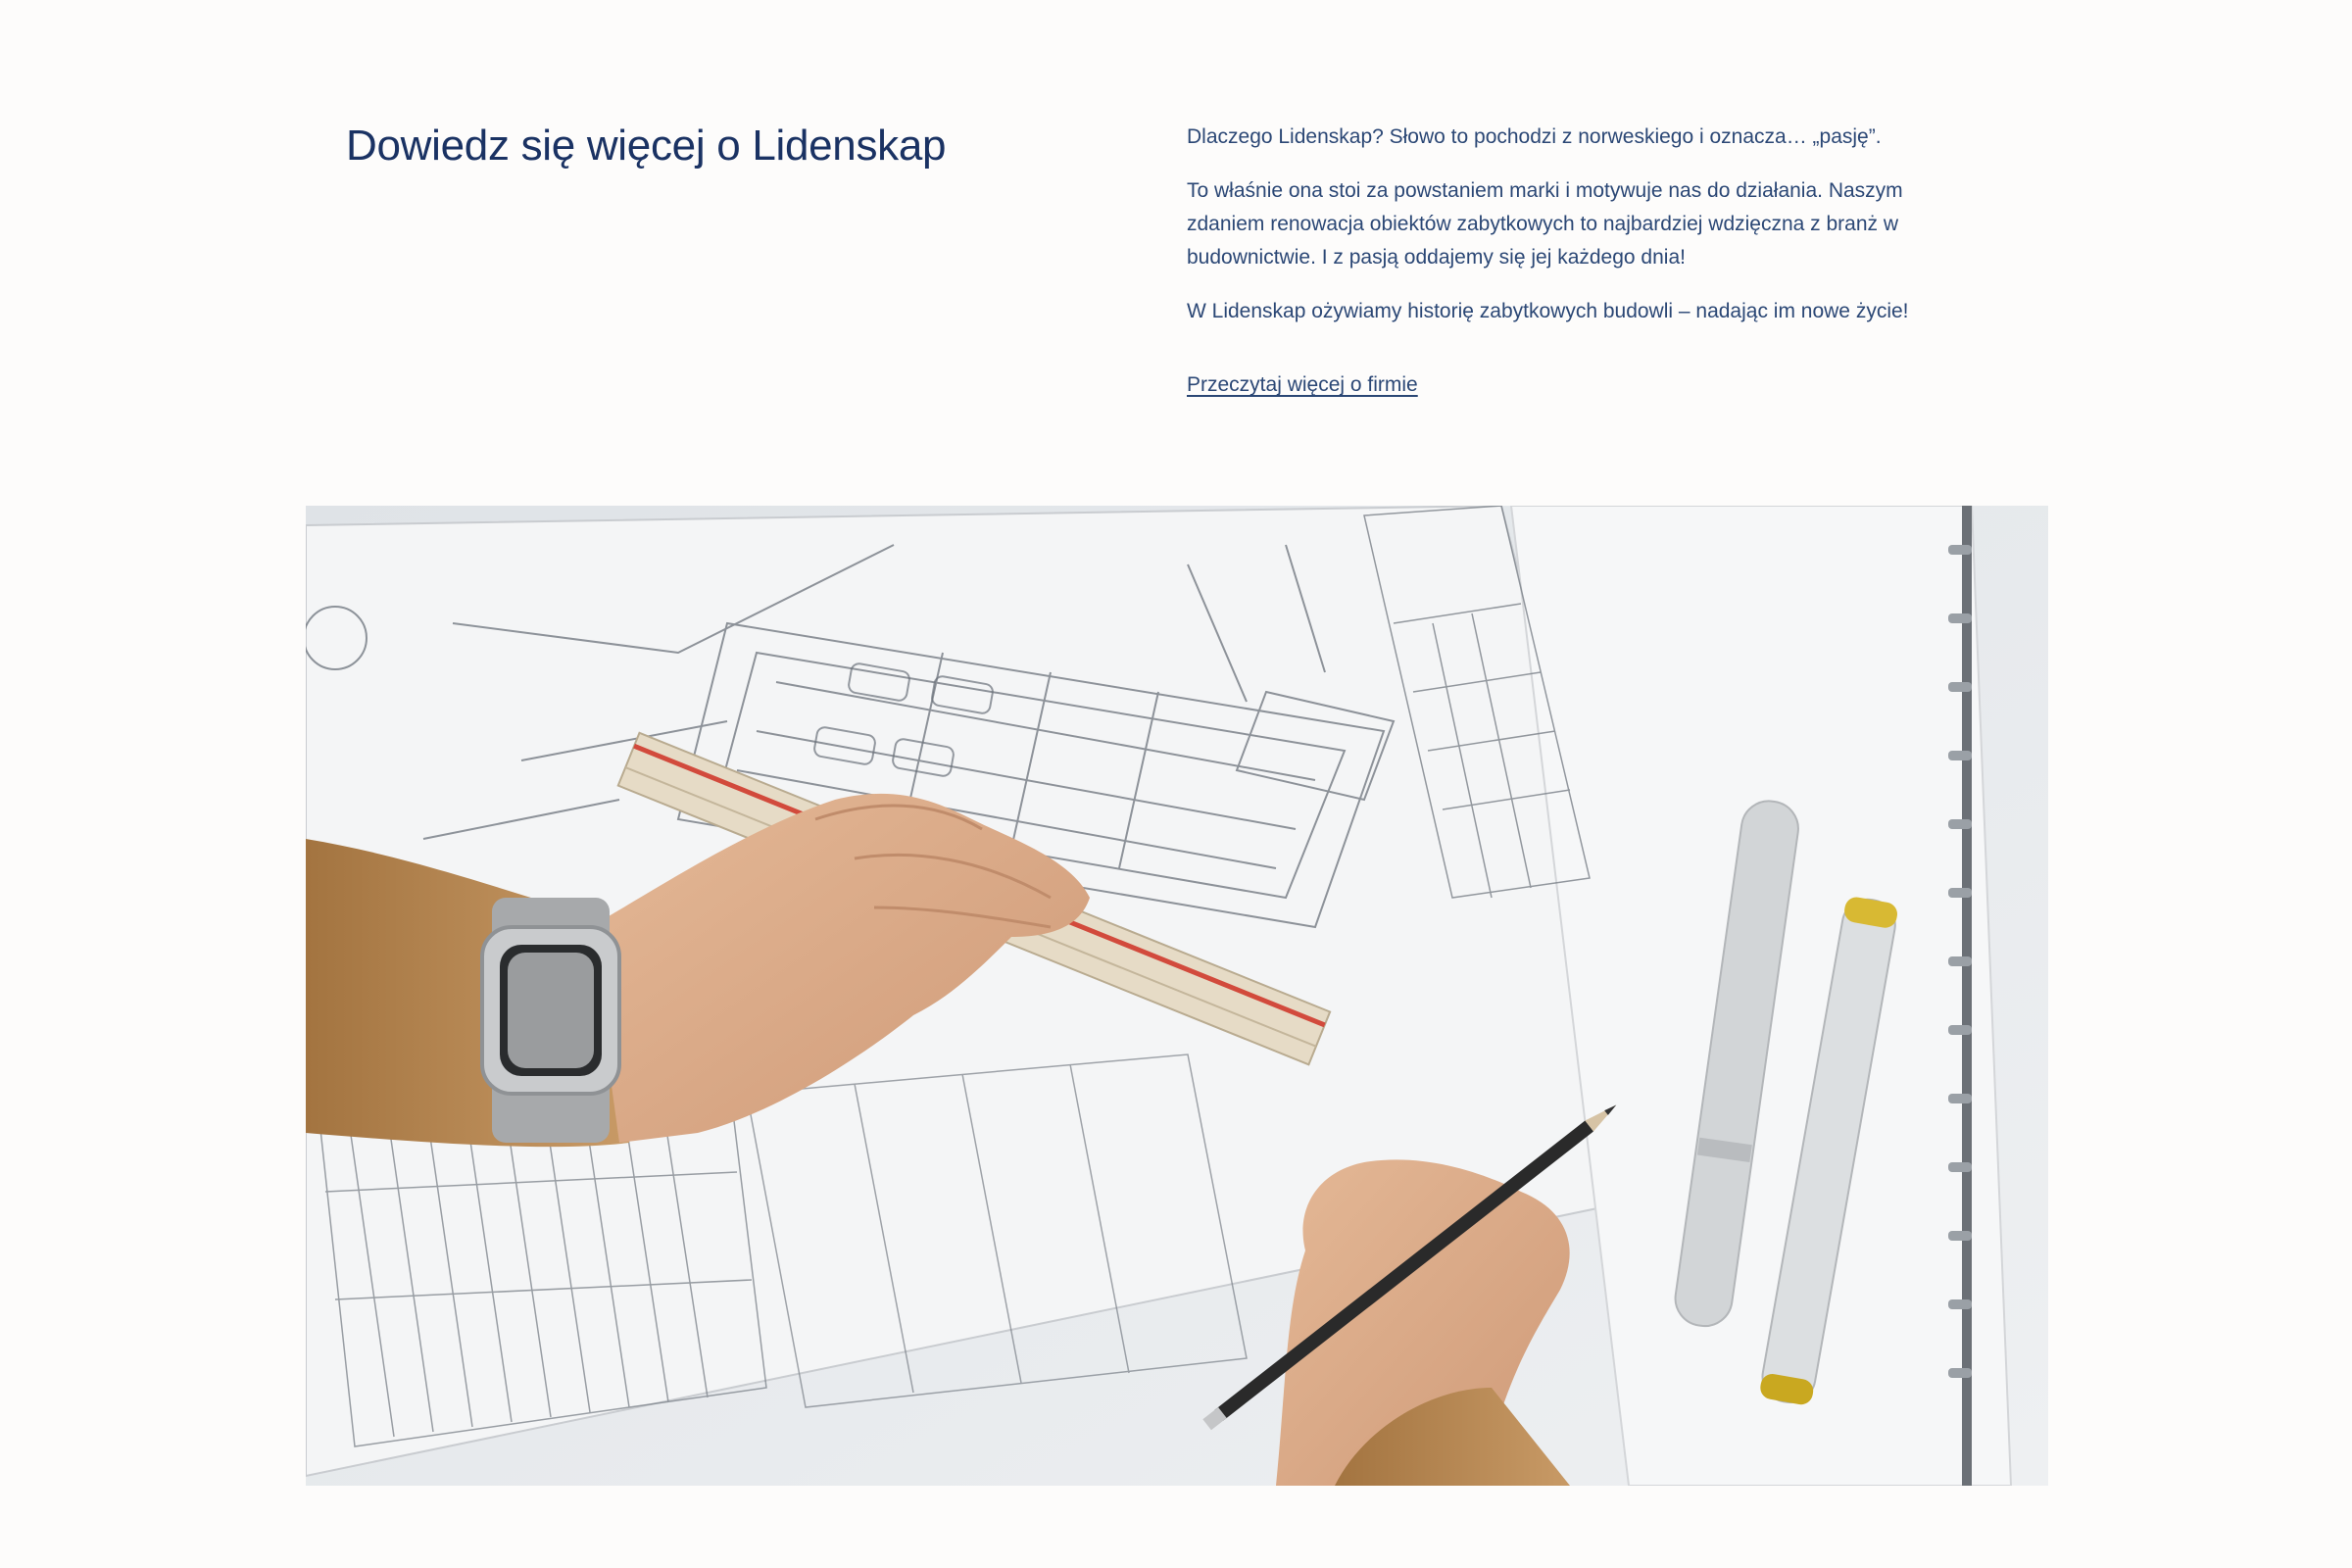 The height and width of the screenshot is (1568, 2352). What do you see at coordinates (1302, 385) in the screenshot?
I see `read-more-link: Przeczytaj więcej o firmie` at bounding box center [1302, 385].